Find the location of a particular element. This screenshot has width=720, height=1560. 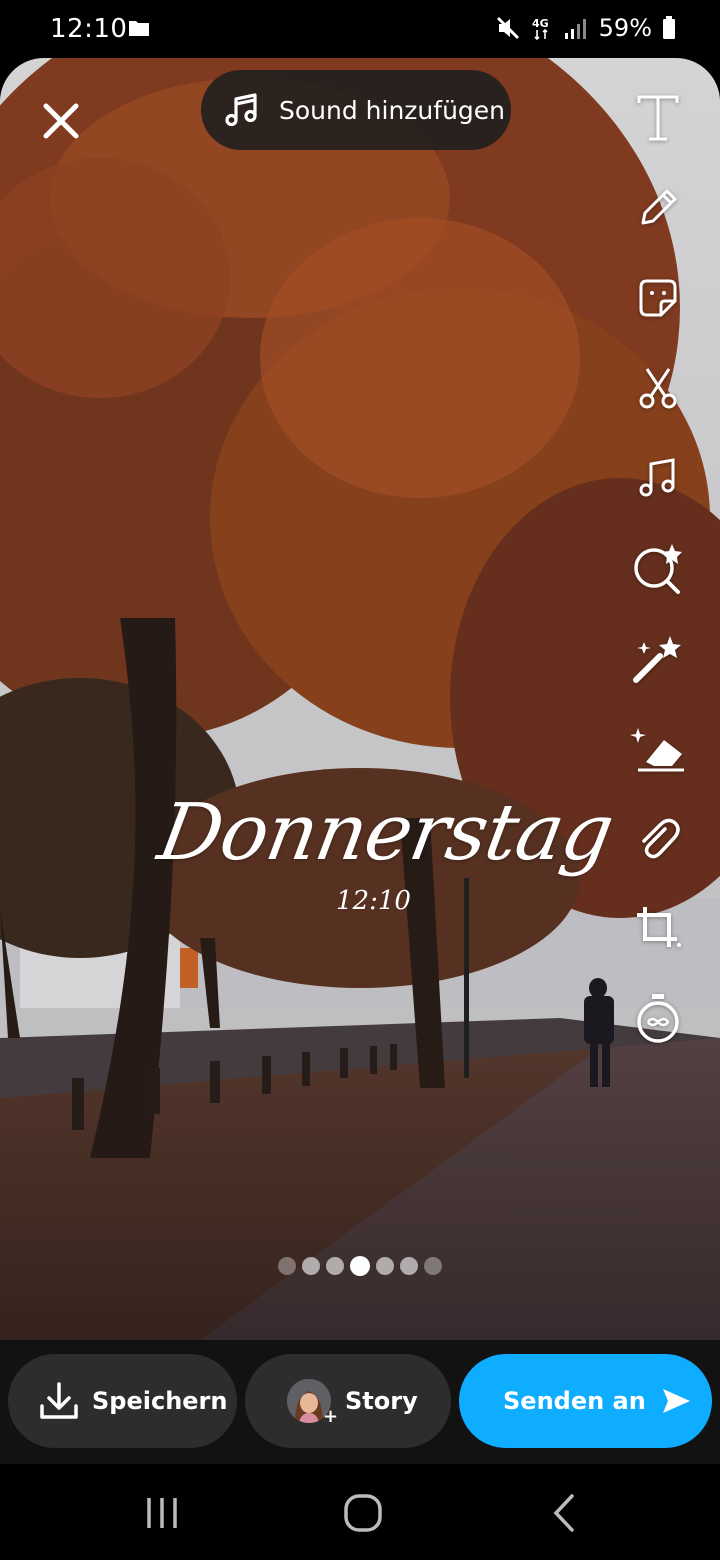

send-arrow-icon is located at coordinates (676, 1401).